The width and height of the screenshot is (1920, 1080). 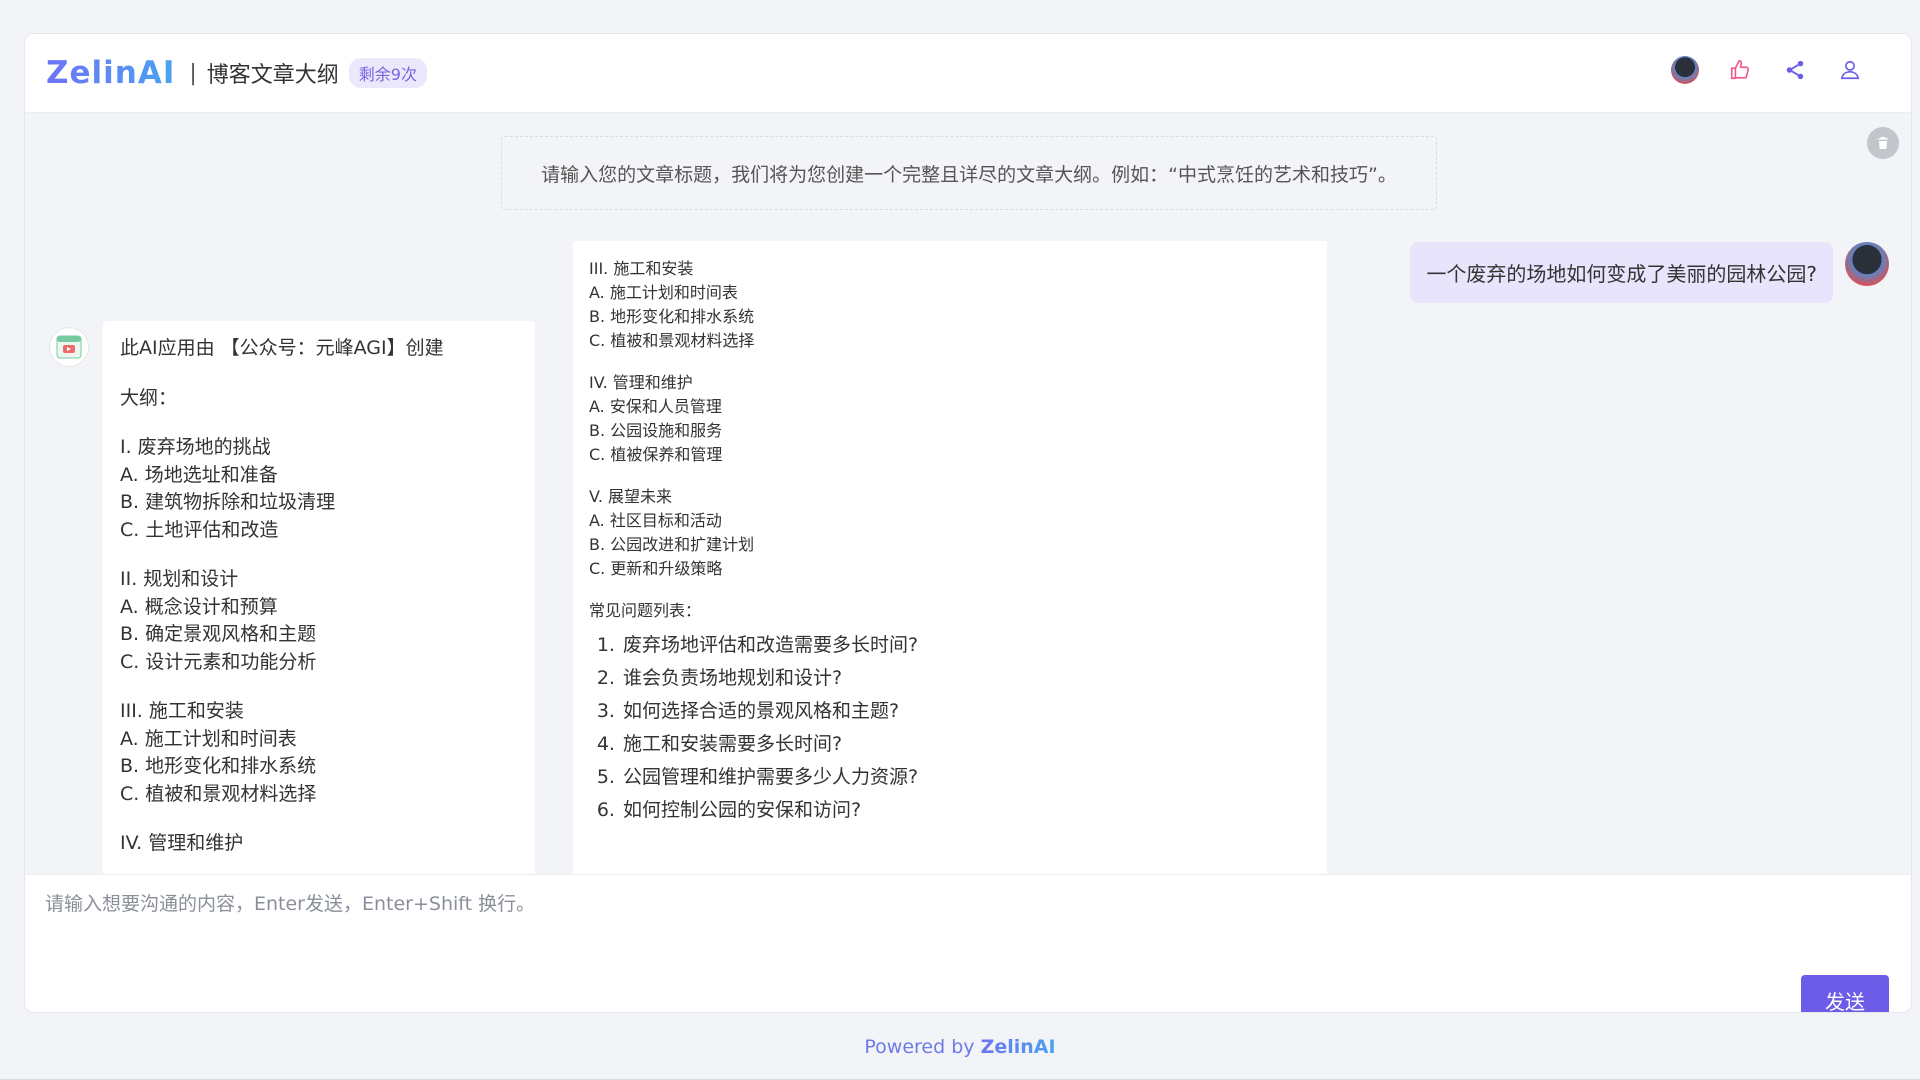 I want to click on person-icon, so click(x=1849, y=69).